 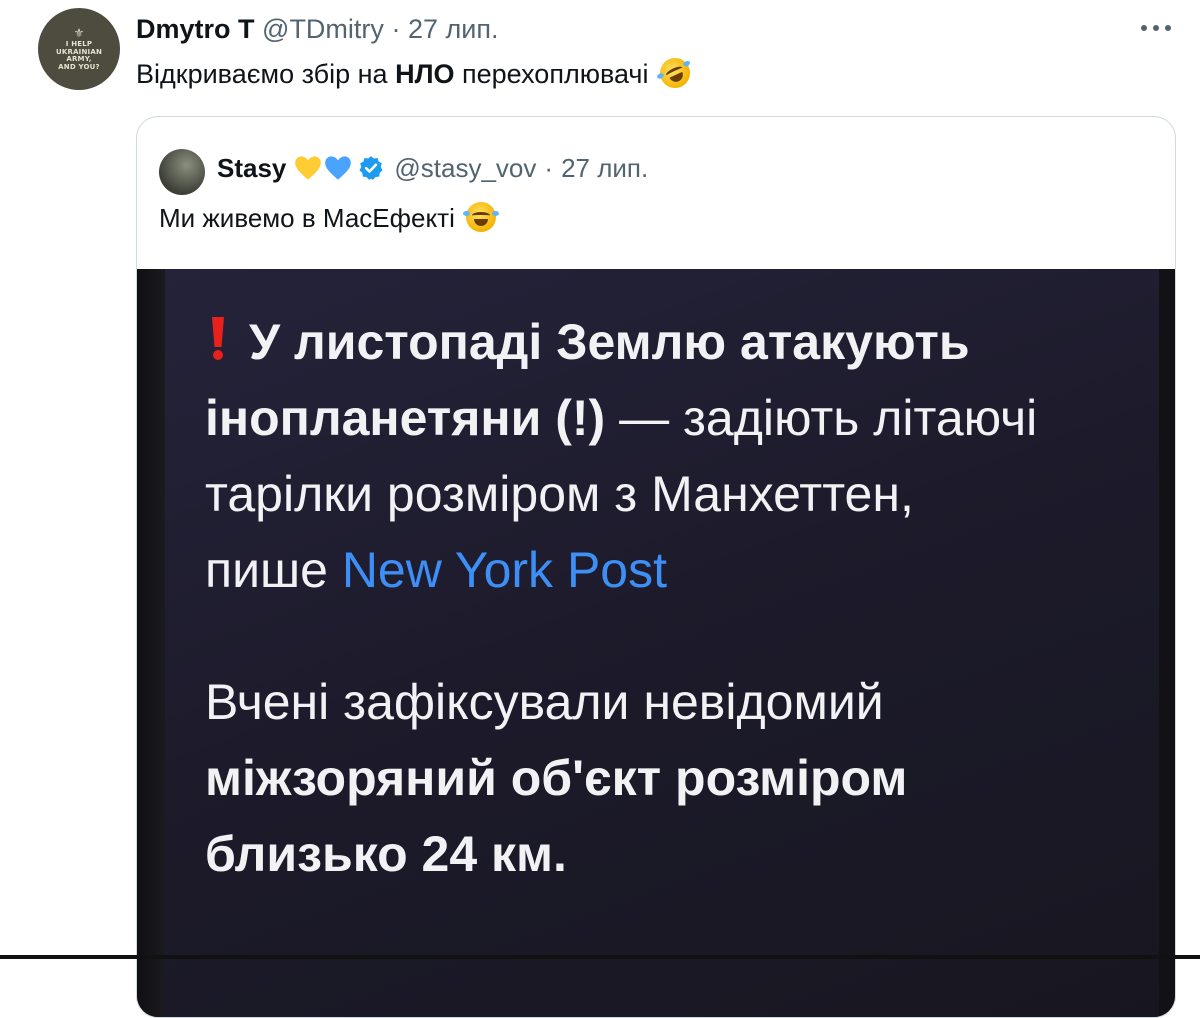 What do you see at coordinates (675, 73) in the screenshot?
I see `rolling-laughing-emoji-icon` at bounding box center [675, 73].